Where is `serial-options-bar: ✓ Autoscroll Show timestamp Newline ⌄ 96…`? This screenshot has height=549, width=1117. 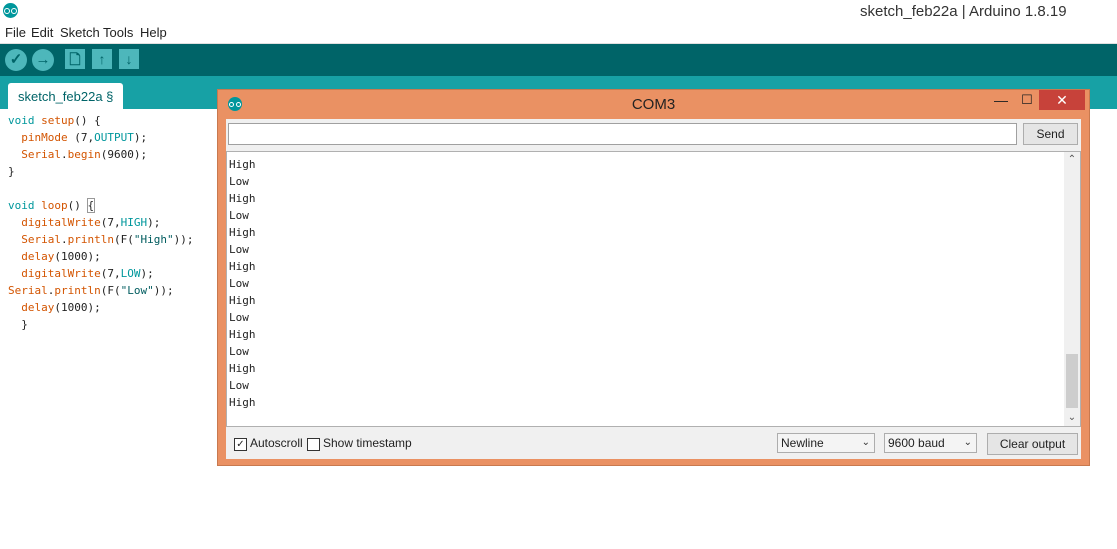
serial-options-bar: ✓ Autoscroll Show timestamp Newline ⌄ 96… is located at coordinates (653, 443).